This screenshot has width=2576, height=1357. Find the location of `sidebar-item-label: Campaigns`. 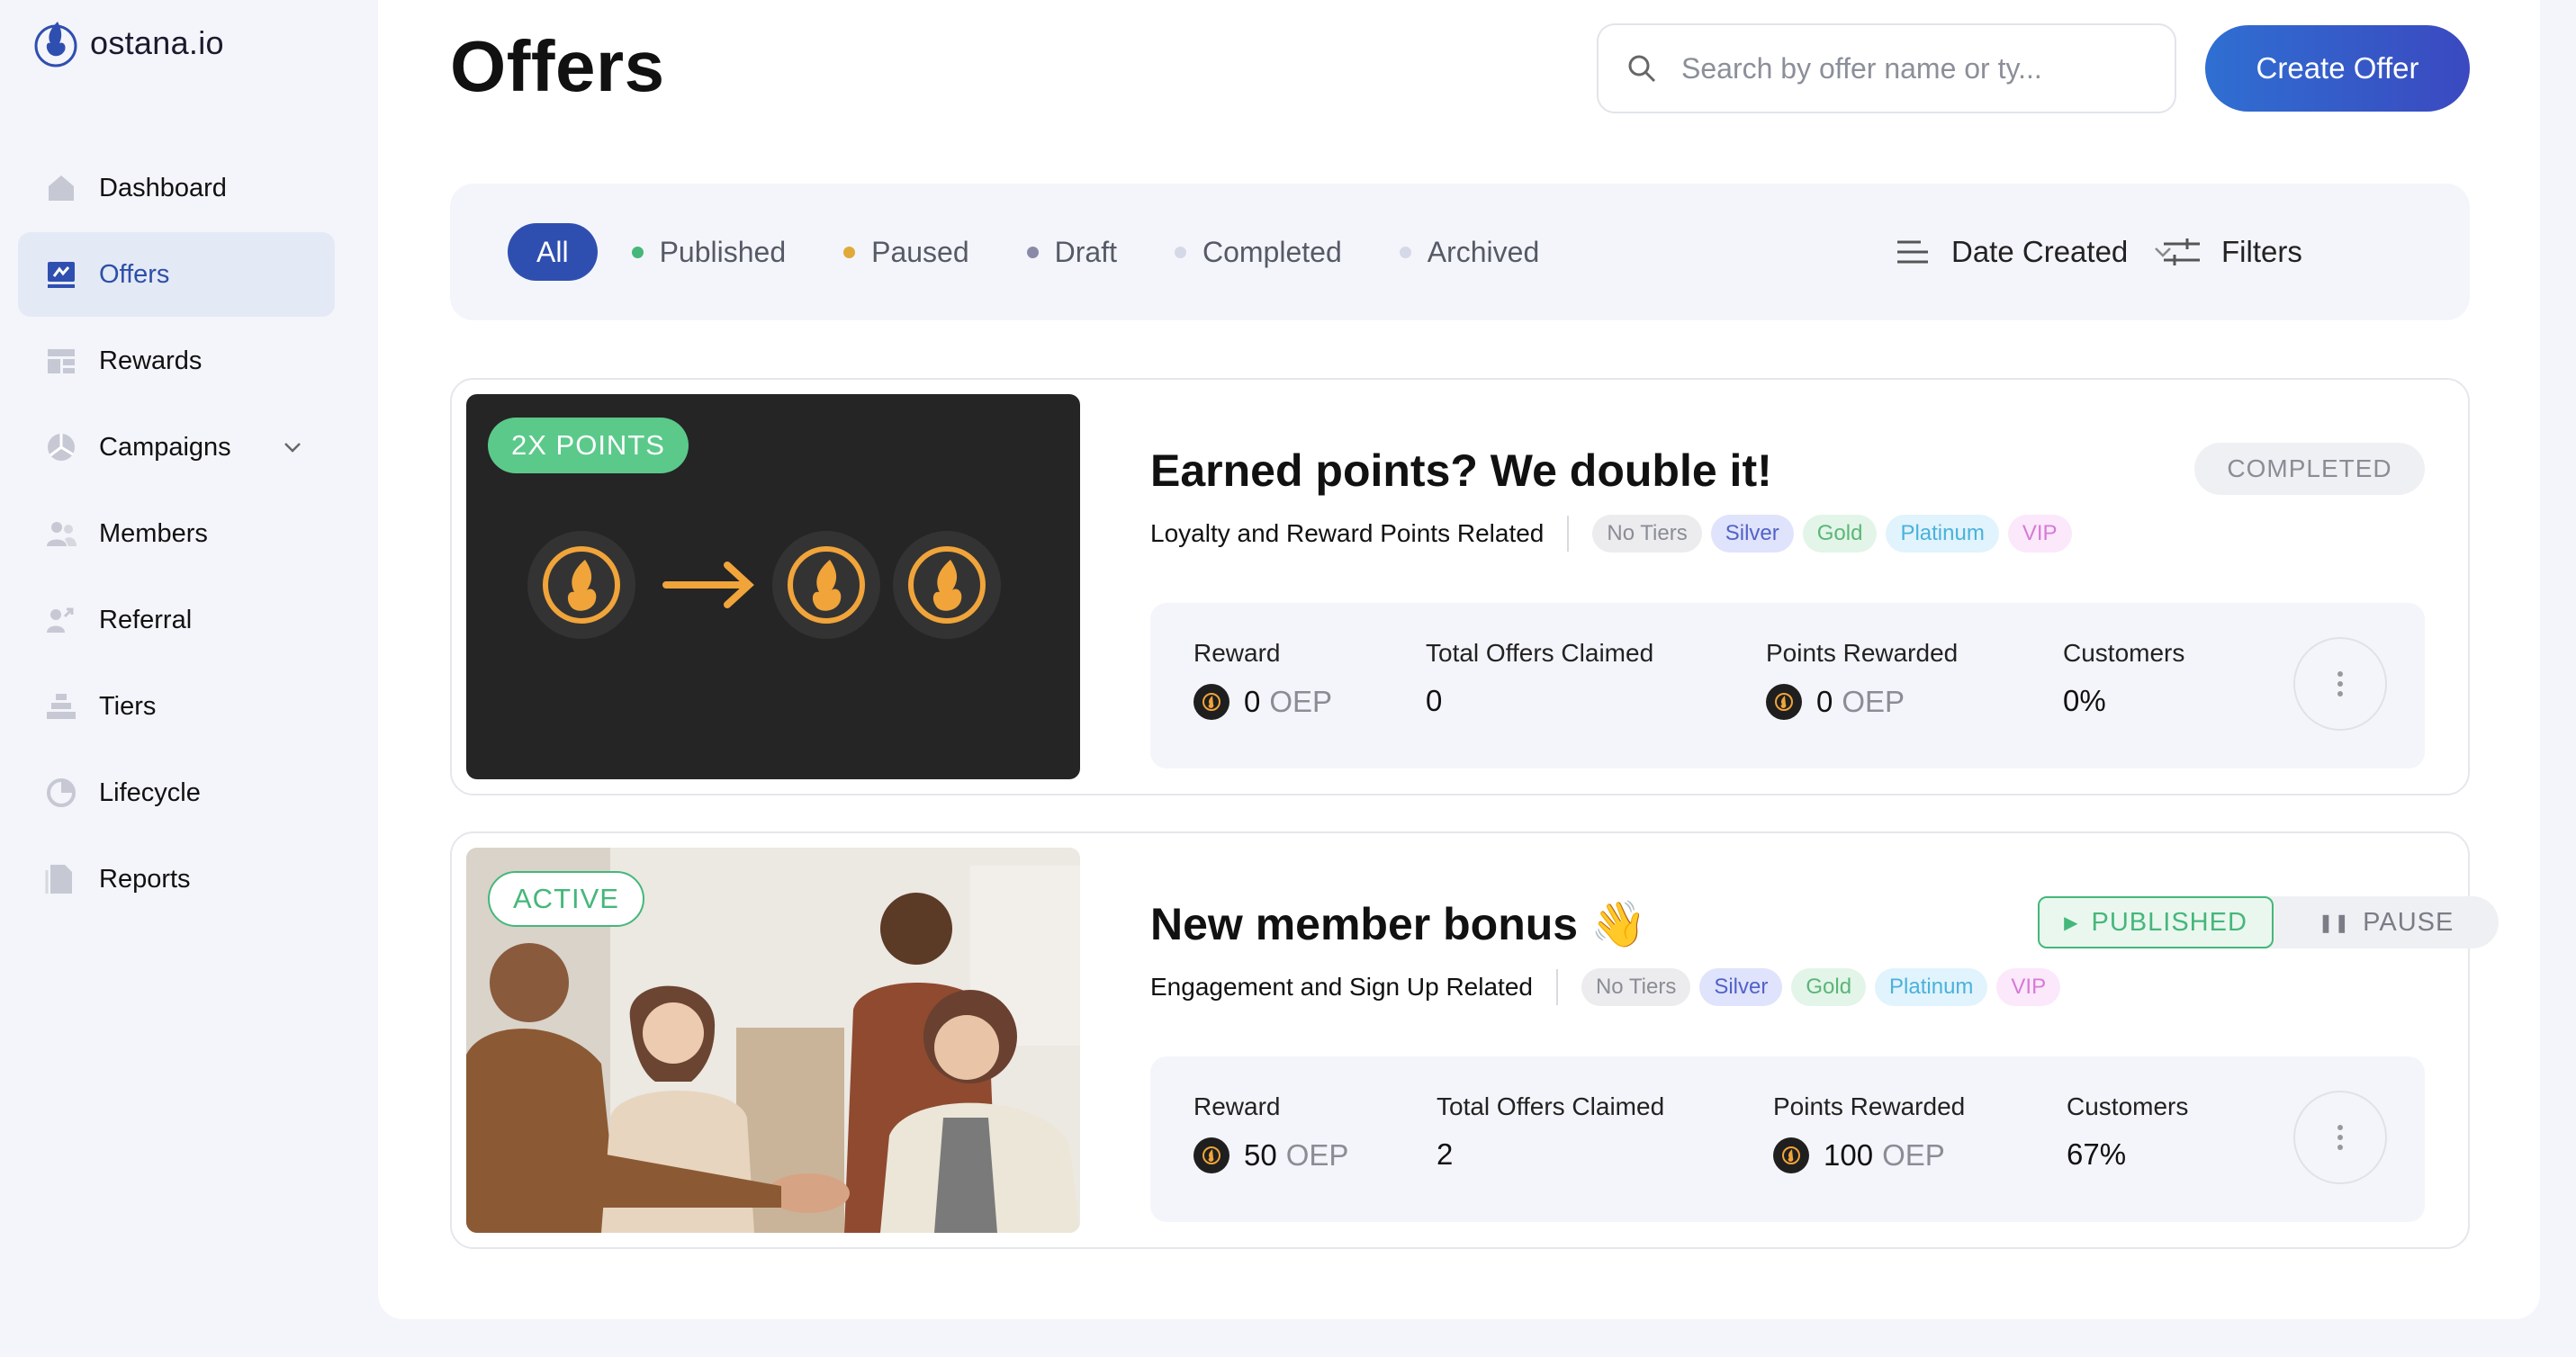

sidebar-item-label: Campaigns is located at coordinates (165, 447).